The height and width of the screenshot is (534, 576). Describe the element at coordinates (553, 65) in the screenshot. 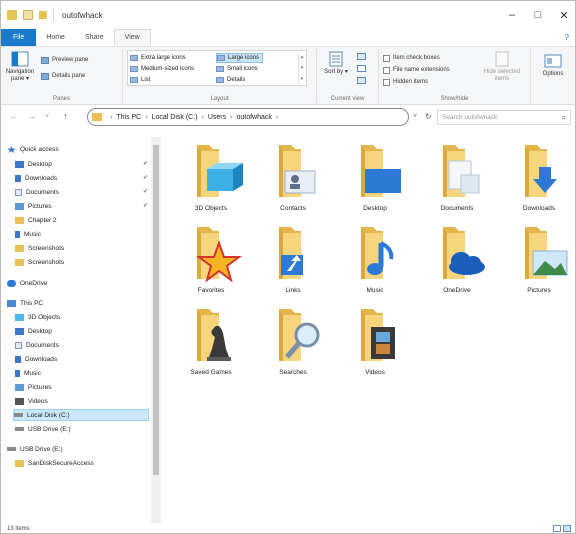

I see `options-button: Options` at that location.